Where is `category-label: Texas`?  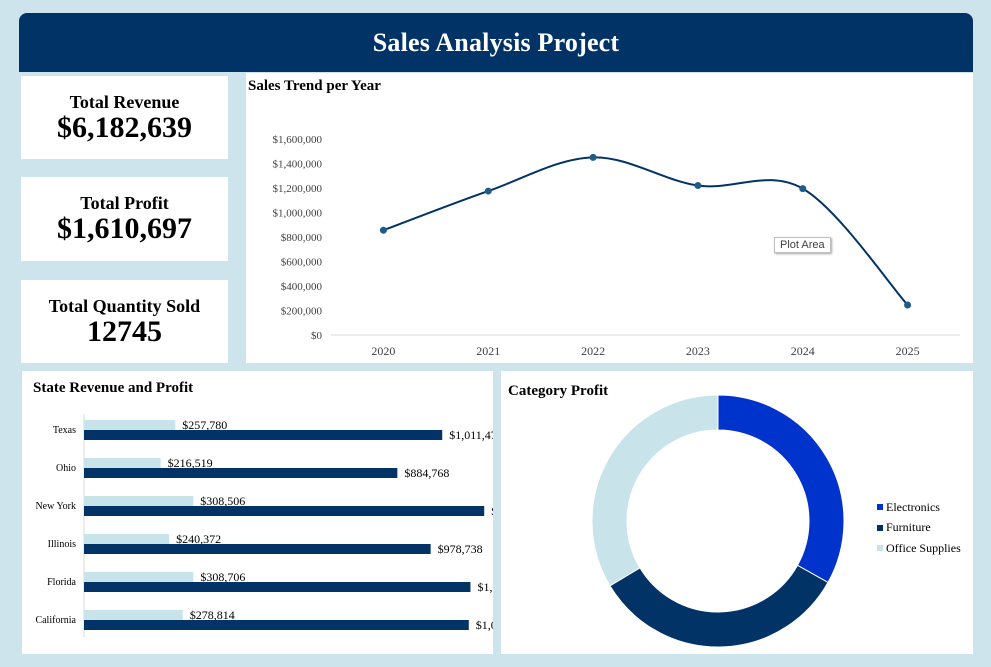
category-label: Texas is located at coordinates (64, 430).